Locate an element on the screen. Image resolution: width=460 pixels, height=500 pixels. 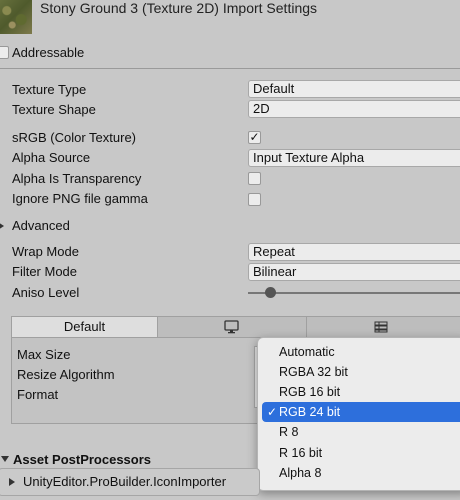
srgb-label: sRGB (Color Texture) is located at coordinates (74, 137).